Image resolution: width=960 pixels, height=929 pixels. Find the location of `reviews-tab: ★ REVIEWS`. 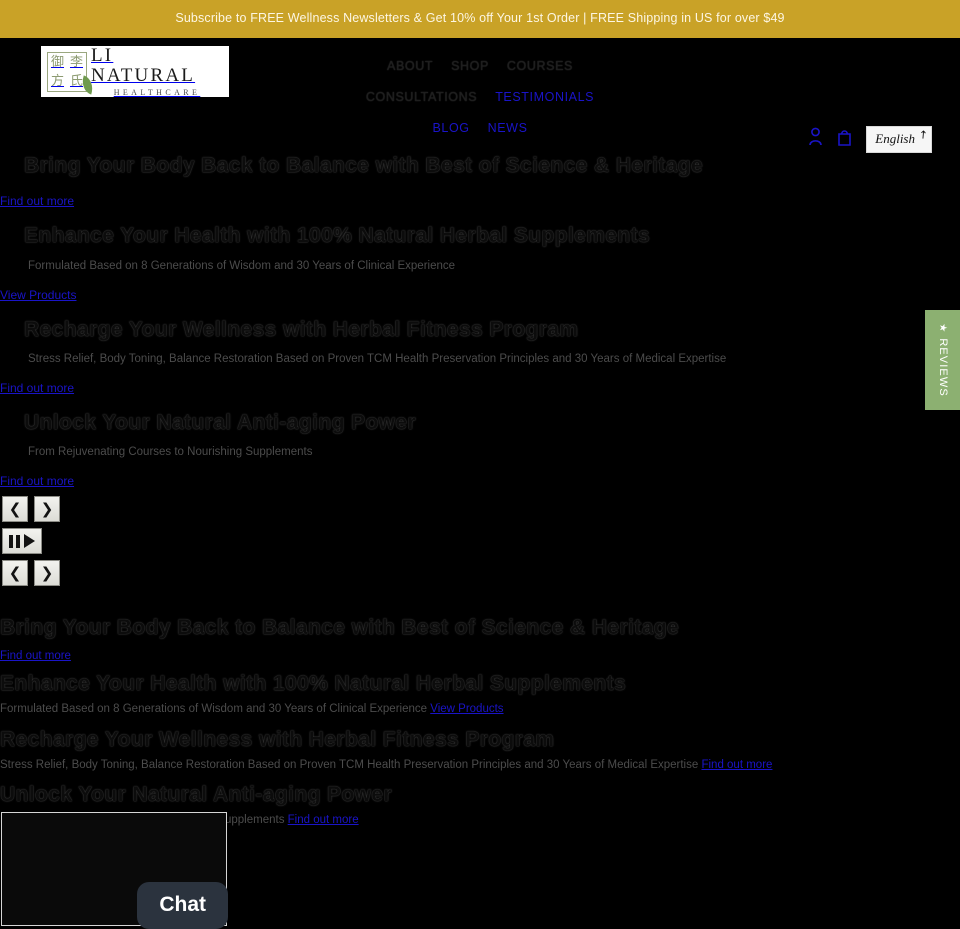

reviews-tab: ★ REVIEWS is located at coordinates (942, 360).